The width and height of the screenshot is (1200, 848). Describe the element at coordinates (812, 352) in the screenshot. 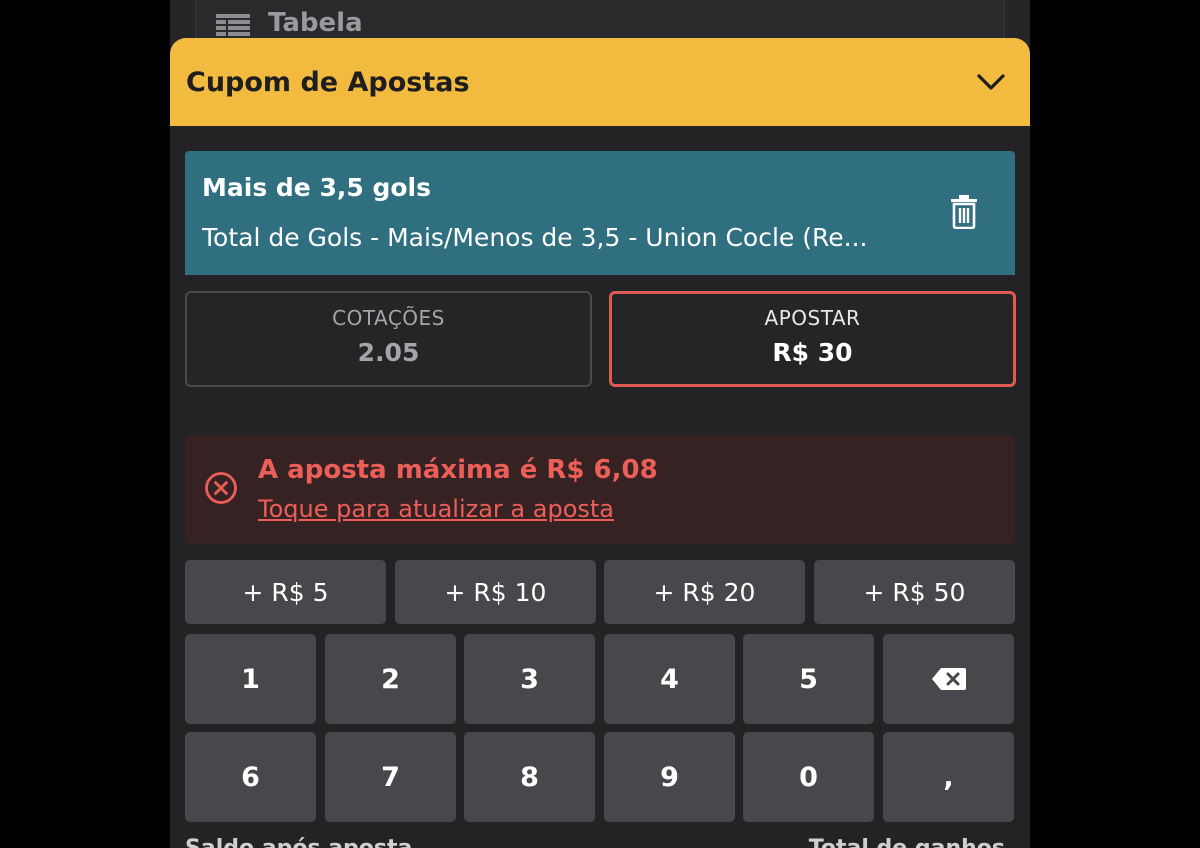

I see `stake-value: R$ 30` at that location.